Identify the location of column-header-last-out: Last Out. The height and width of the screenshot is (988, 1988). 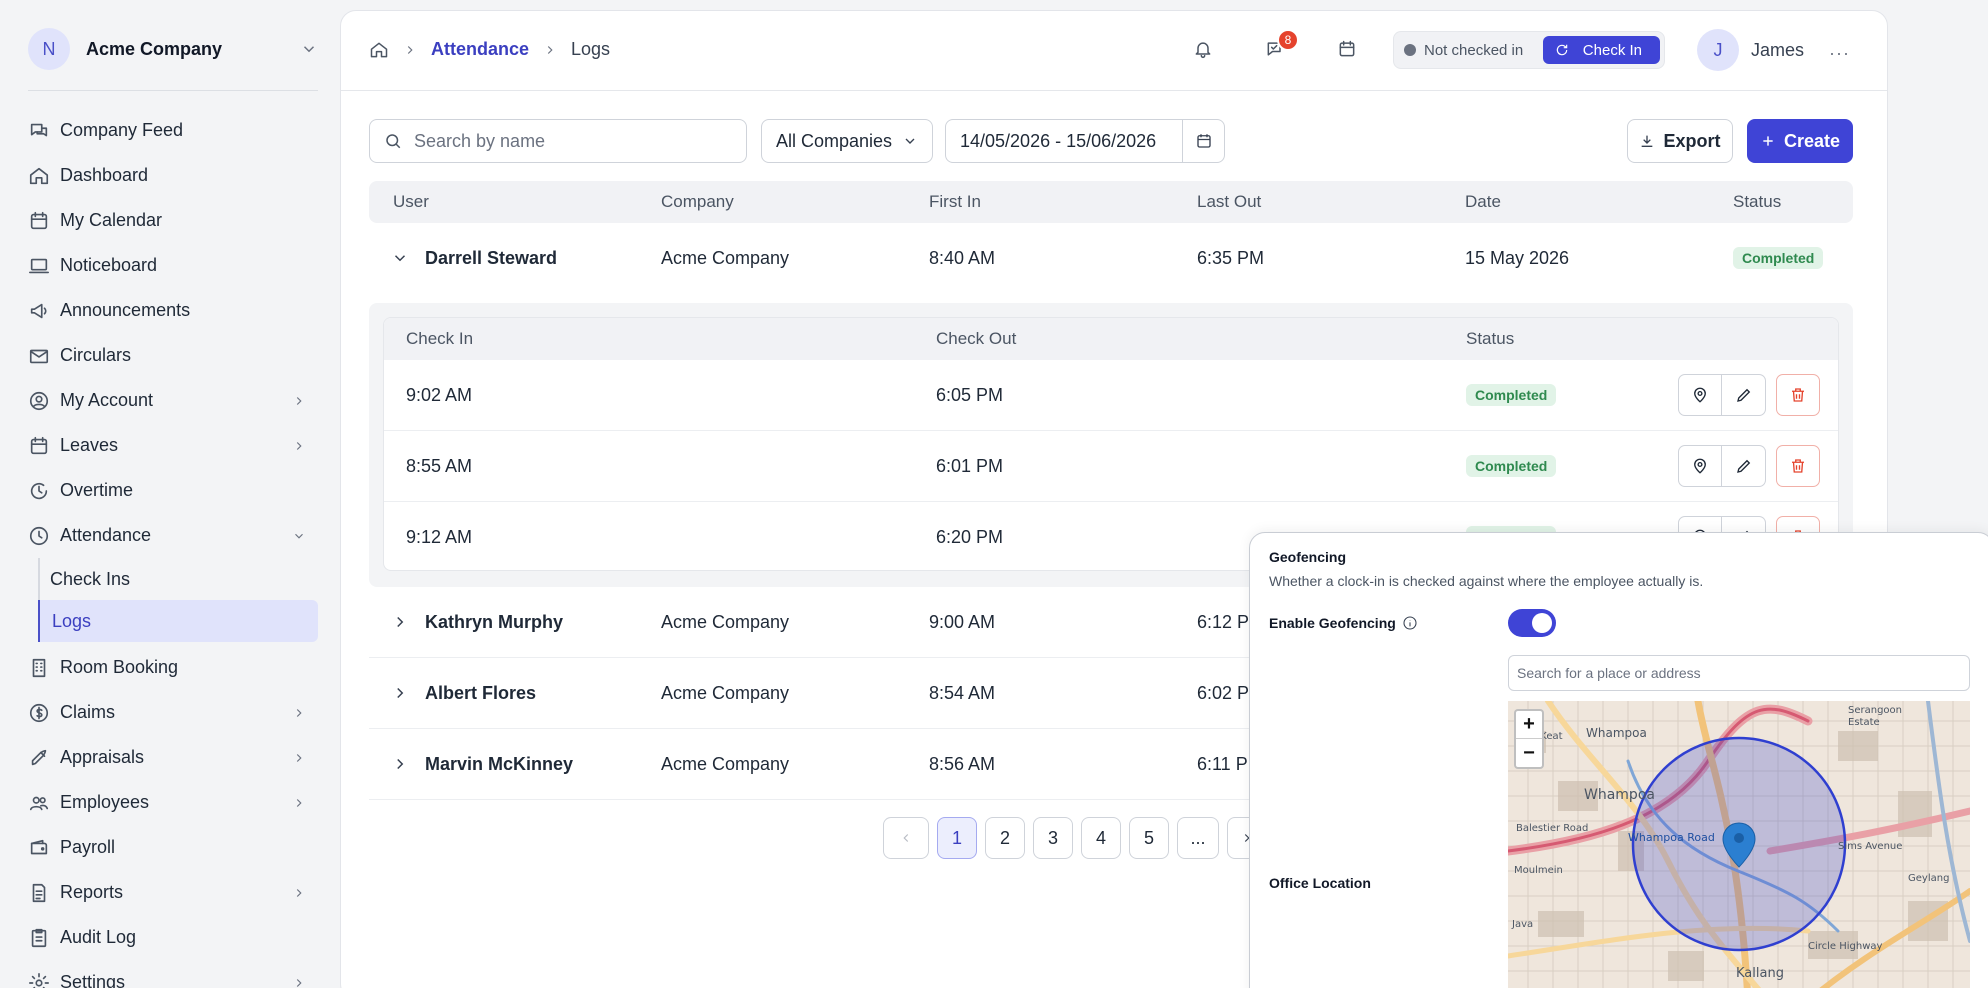
(1229, 201).